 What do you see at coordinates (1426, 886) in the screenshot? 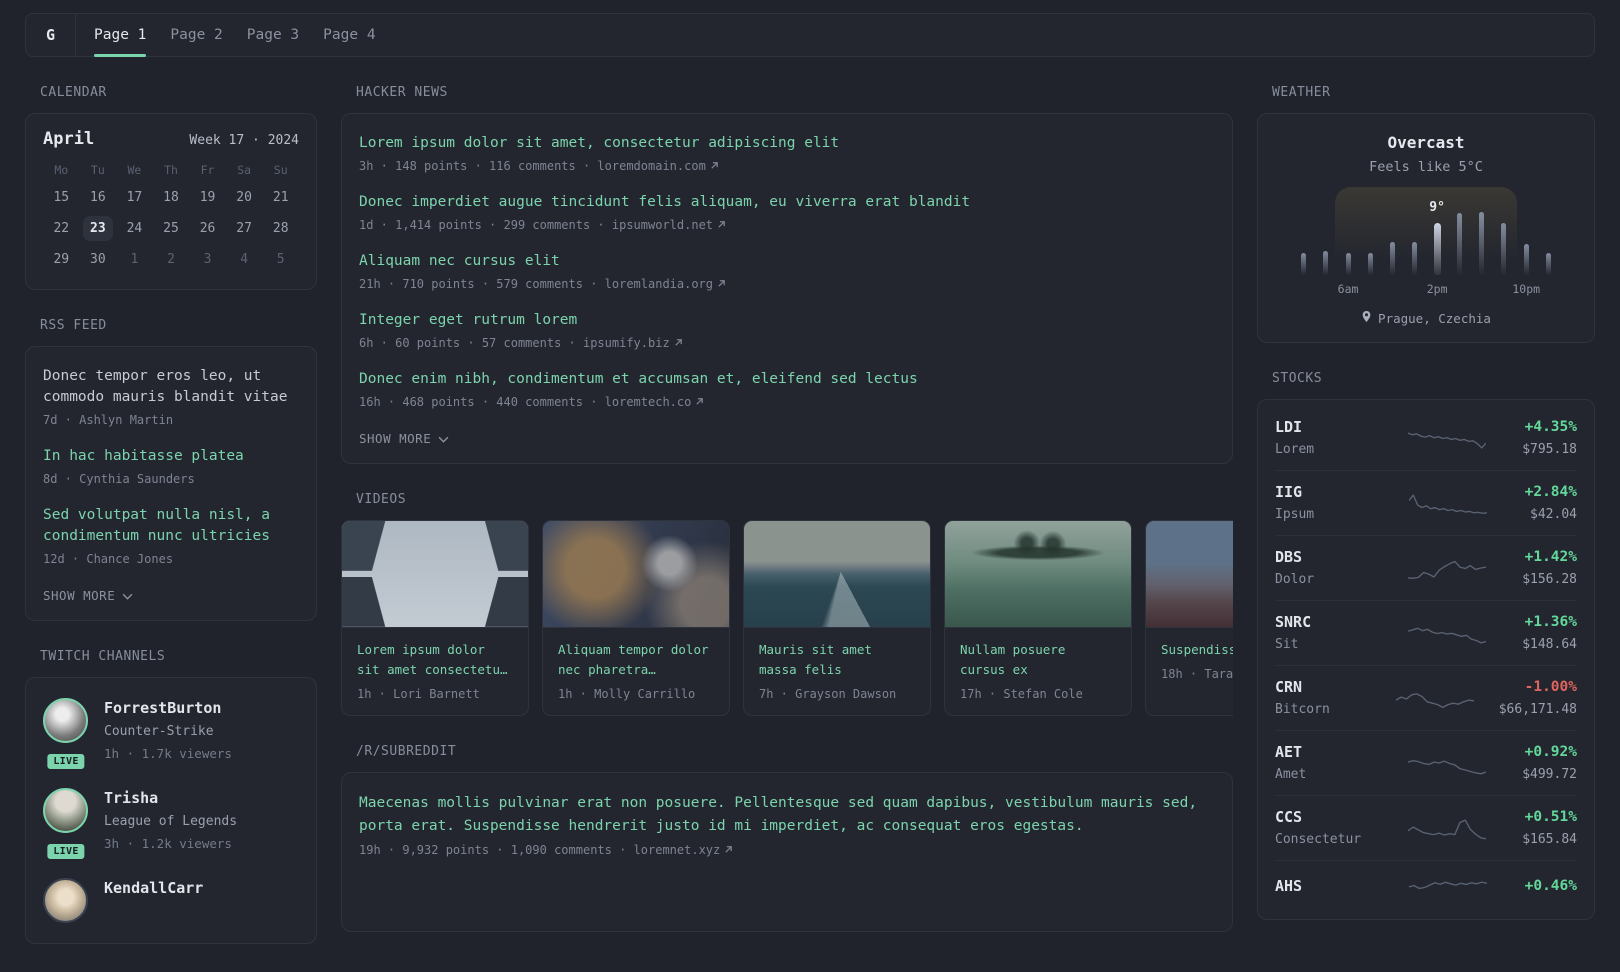
I see `stock-row: AHS +0.46%` at bounding box center [1426, 886].